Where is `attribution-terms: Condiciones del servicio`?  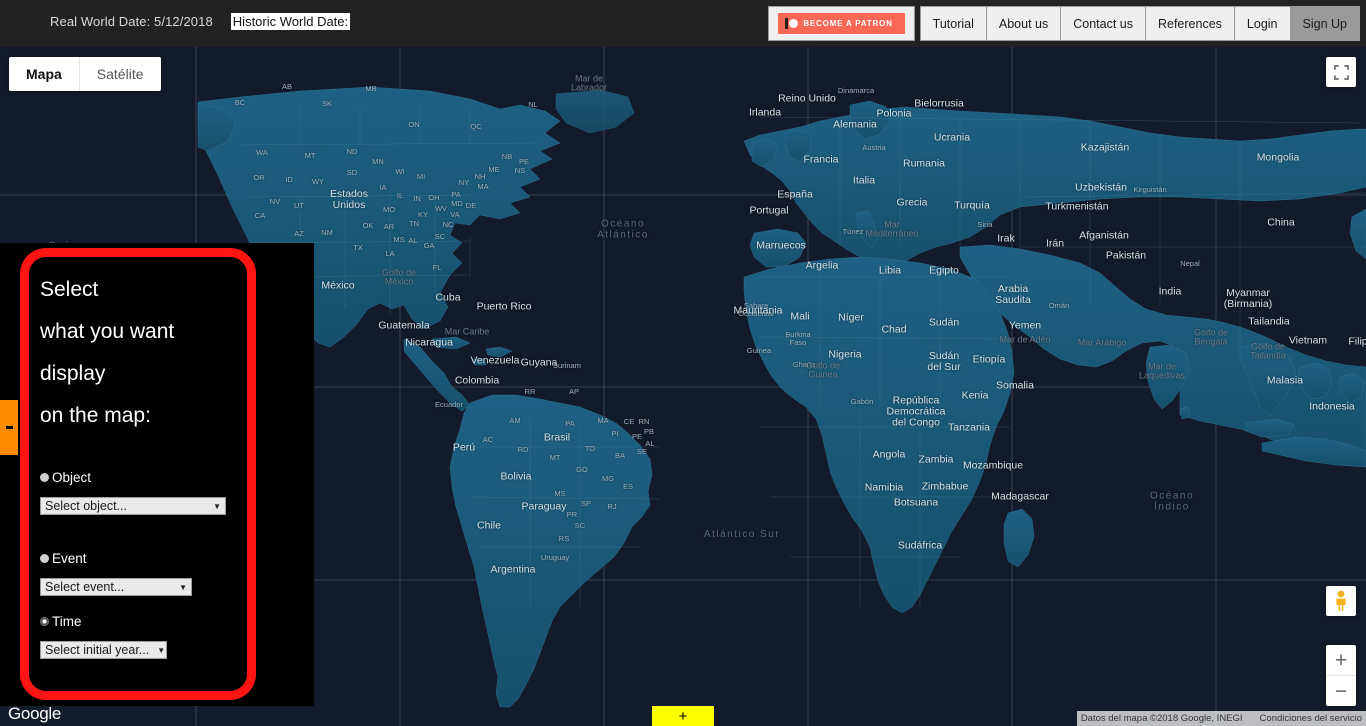 attribution-terms: Condiciones del servicio is located at coordinates (1306, 718).